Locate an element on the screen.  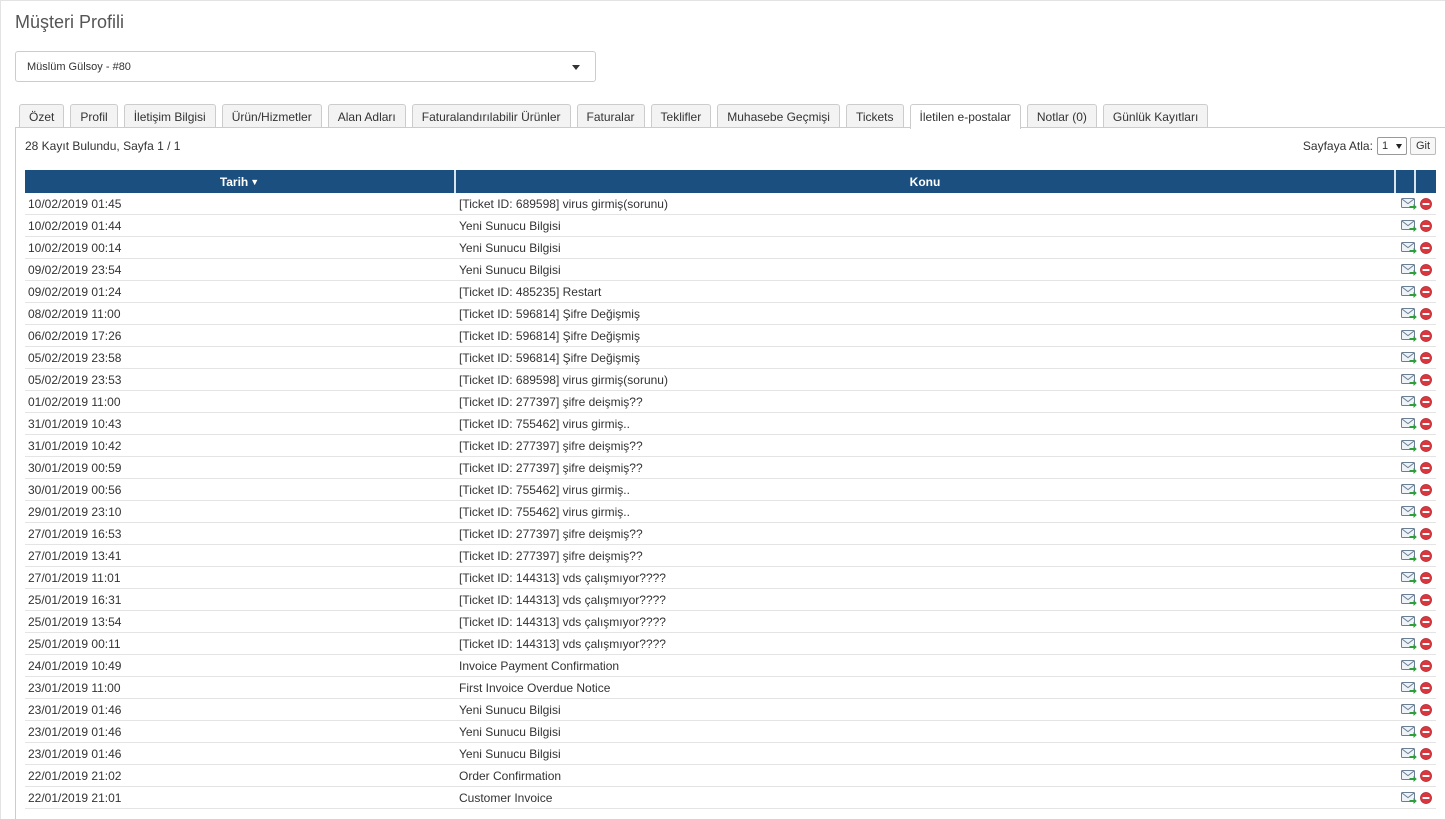
page-select: 1 is located at coordinates (1391, 146).